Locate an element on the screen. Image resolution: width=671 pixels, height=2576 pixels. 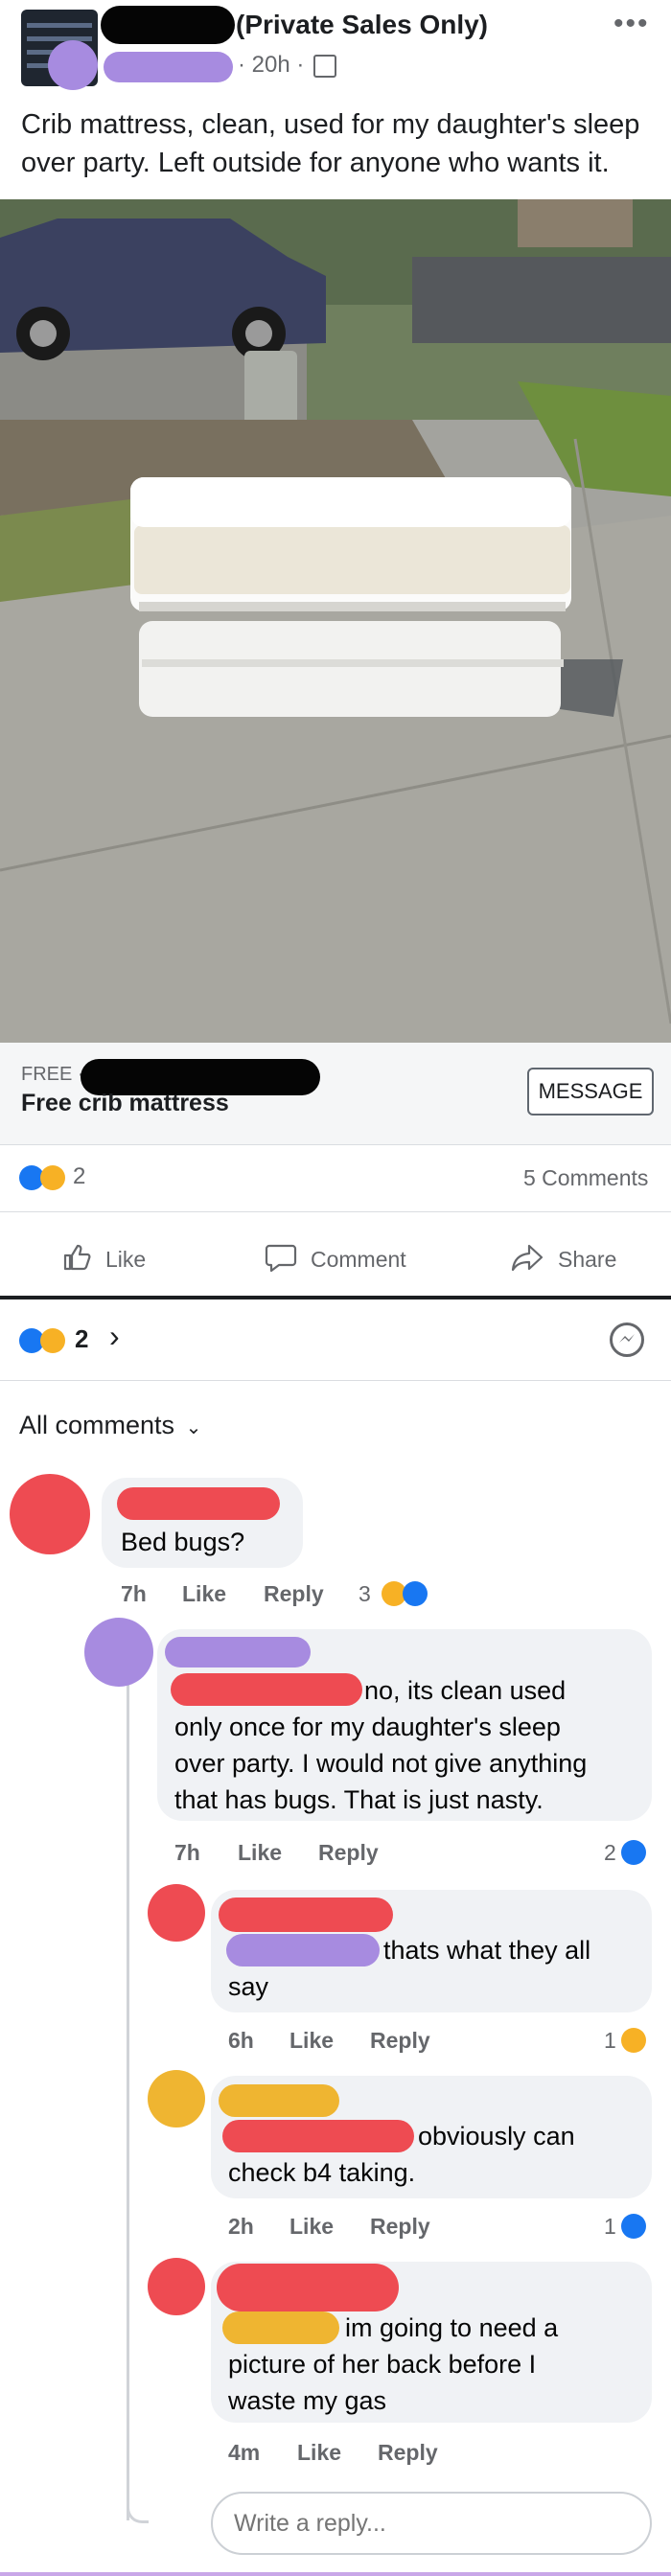
listing-price: FREE · is located at coordinates (52, 1074).